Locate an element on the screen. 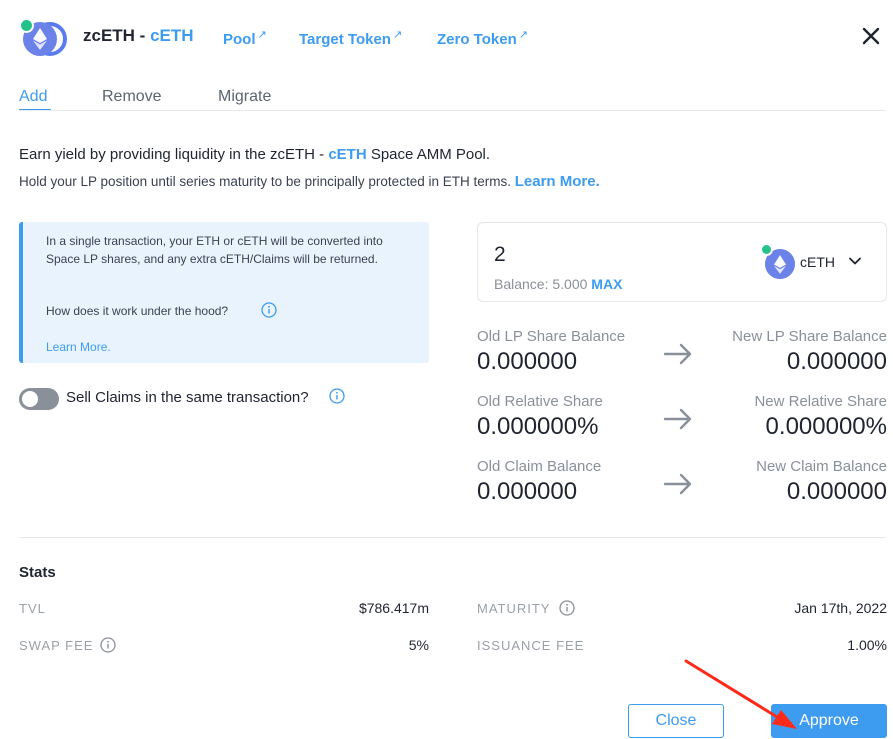 The height and width of the screenshot is (739, 893). token-selector: cETH is located at coordinates (820, 261).